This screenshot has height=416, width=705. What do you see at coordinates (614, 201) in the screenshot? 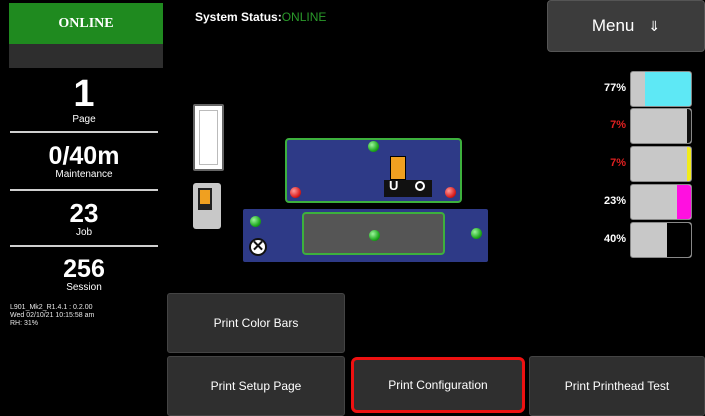
I see `ink-level-label: 23%` at bounding box center [614, 201].